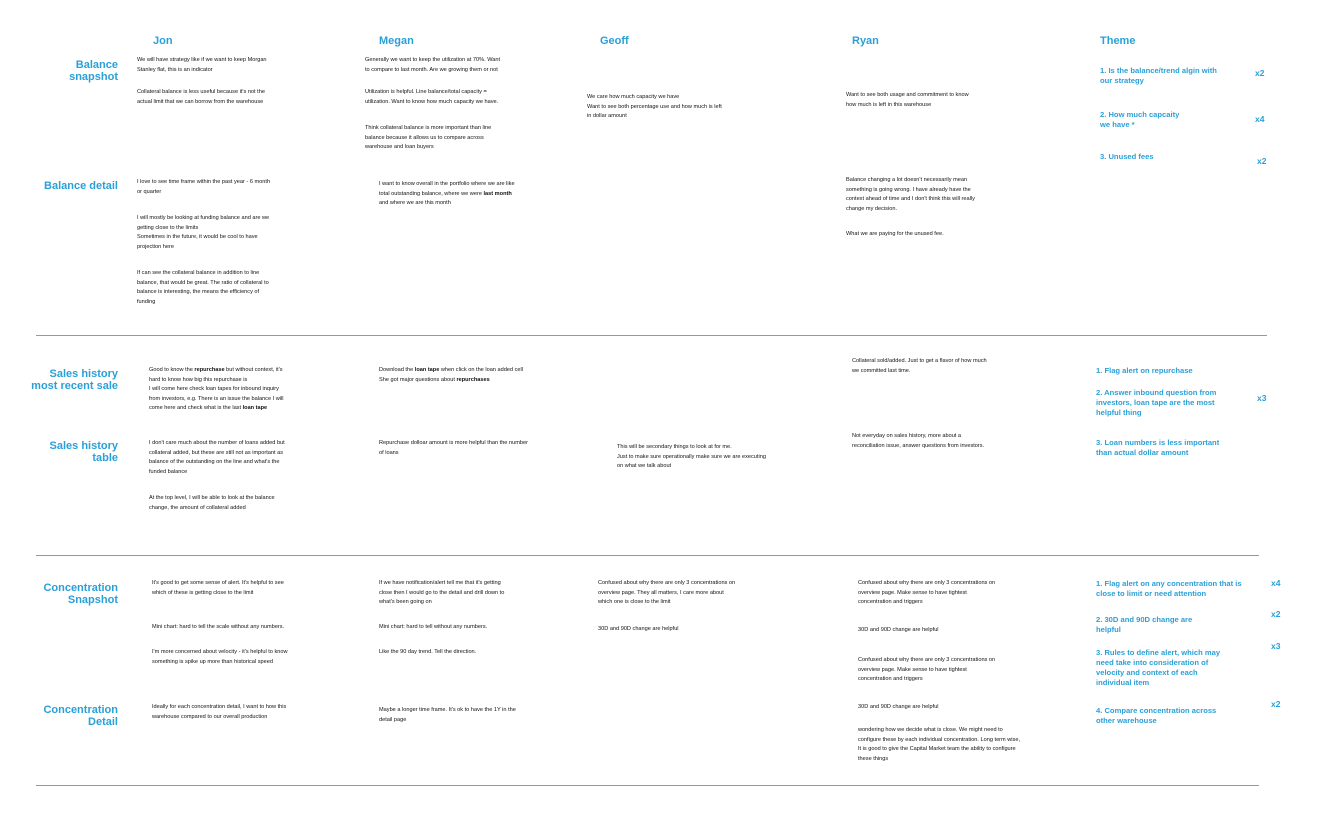 This screenshot has width=1324, height=814. I want to click on theme-concentration-1-count: x4, so click(1276, 583).